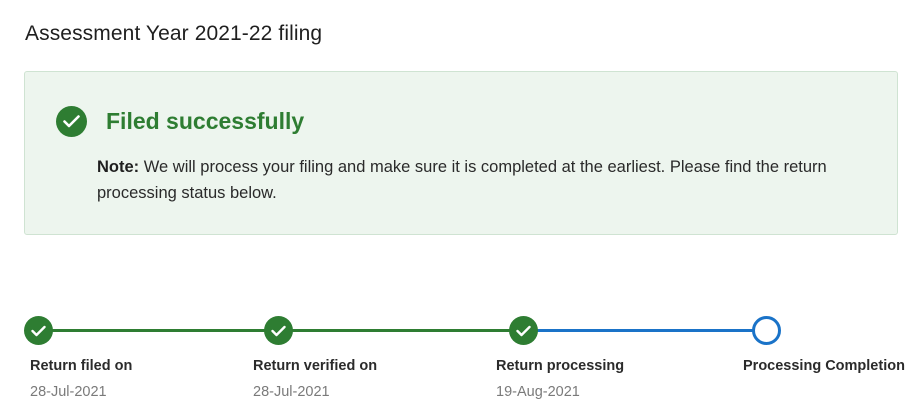 The height and width of the screenshot is (417, 916). I want to click on step-3-check-icon, so click(523, 330).